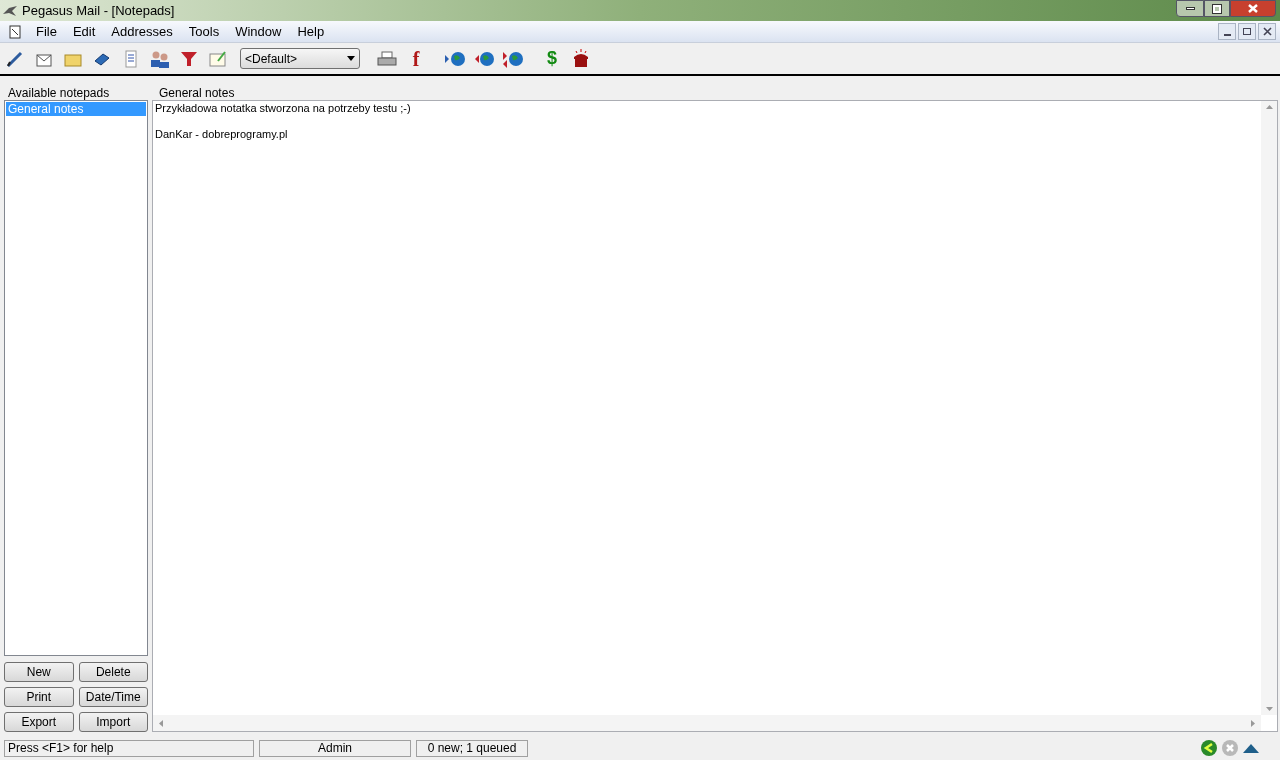 The width and height of the screenshot is (1280, 760). What do you see at coordinates (204, 31) in the screenshot?
I see `menu-item: Tools` at bounding box center [204, 31].